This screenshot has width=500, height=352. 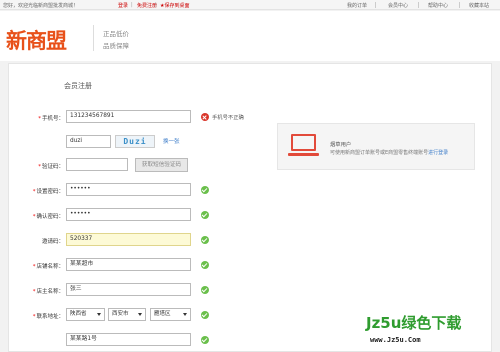 I want to click on captcha-refresh-link: 换一张, so click(x=171, y=141).